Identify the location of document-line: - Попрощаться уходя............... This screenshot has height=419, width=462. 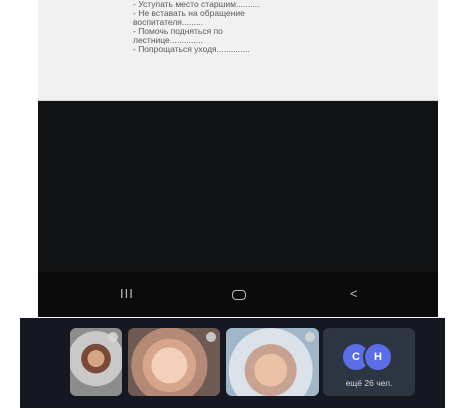
(191, 49).